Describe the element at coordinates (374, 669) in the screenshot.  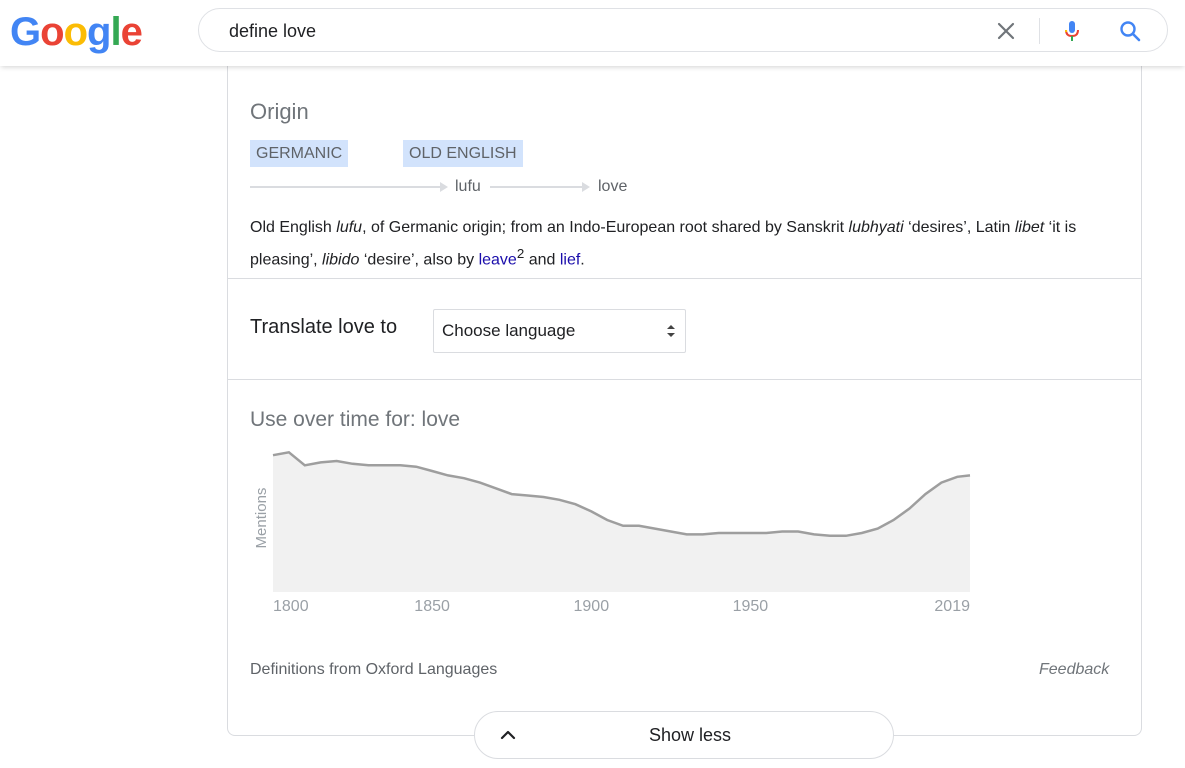
I see `source-attribution: Definitions from Oxford Languages` at that location.